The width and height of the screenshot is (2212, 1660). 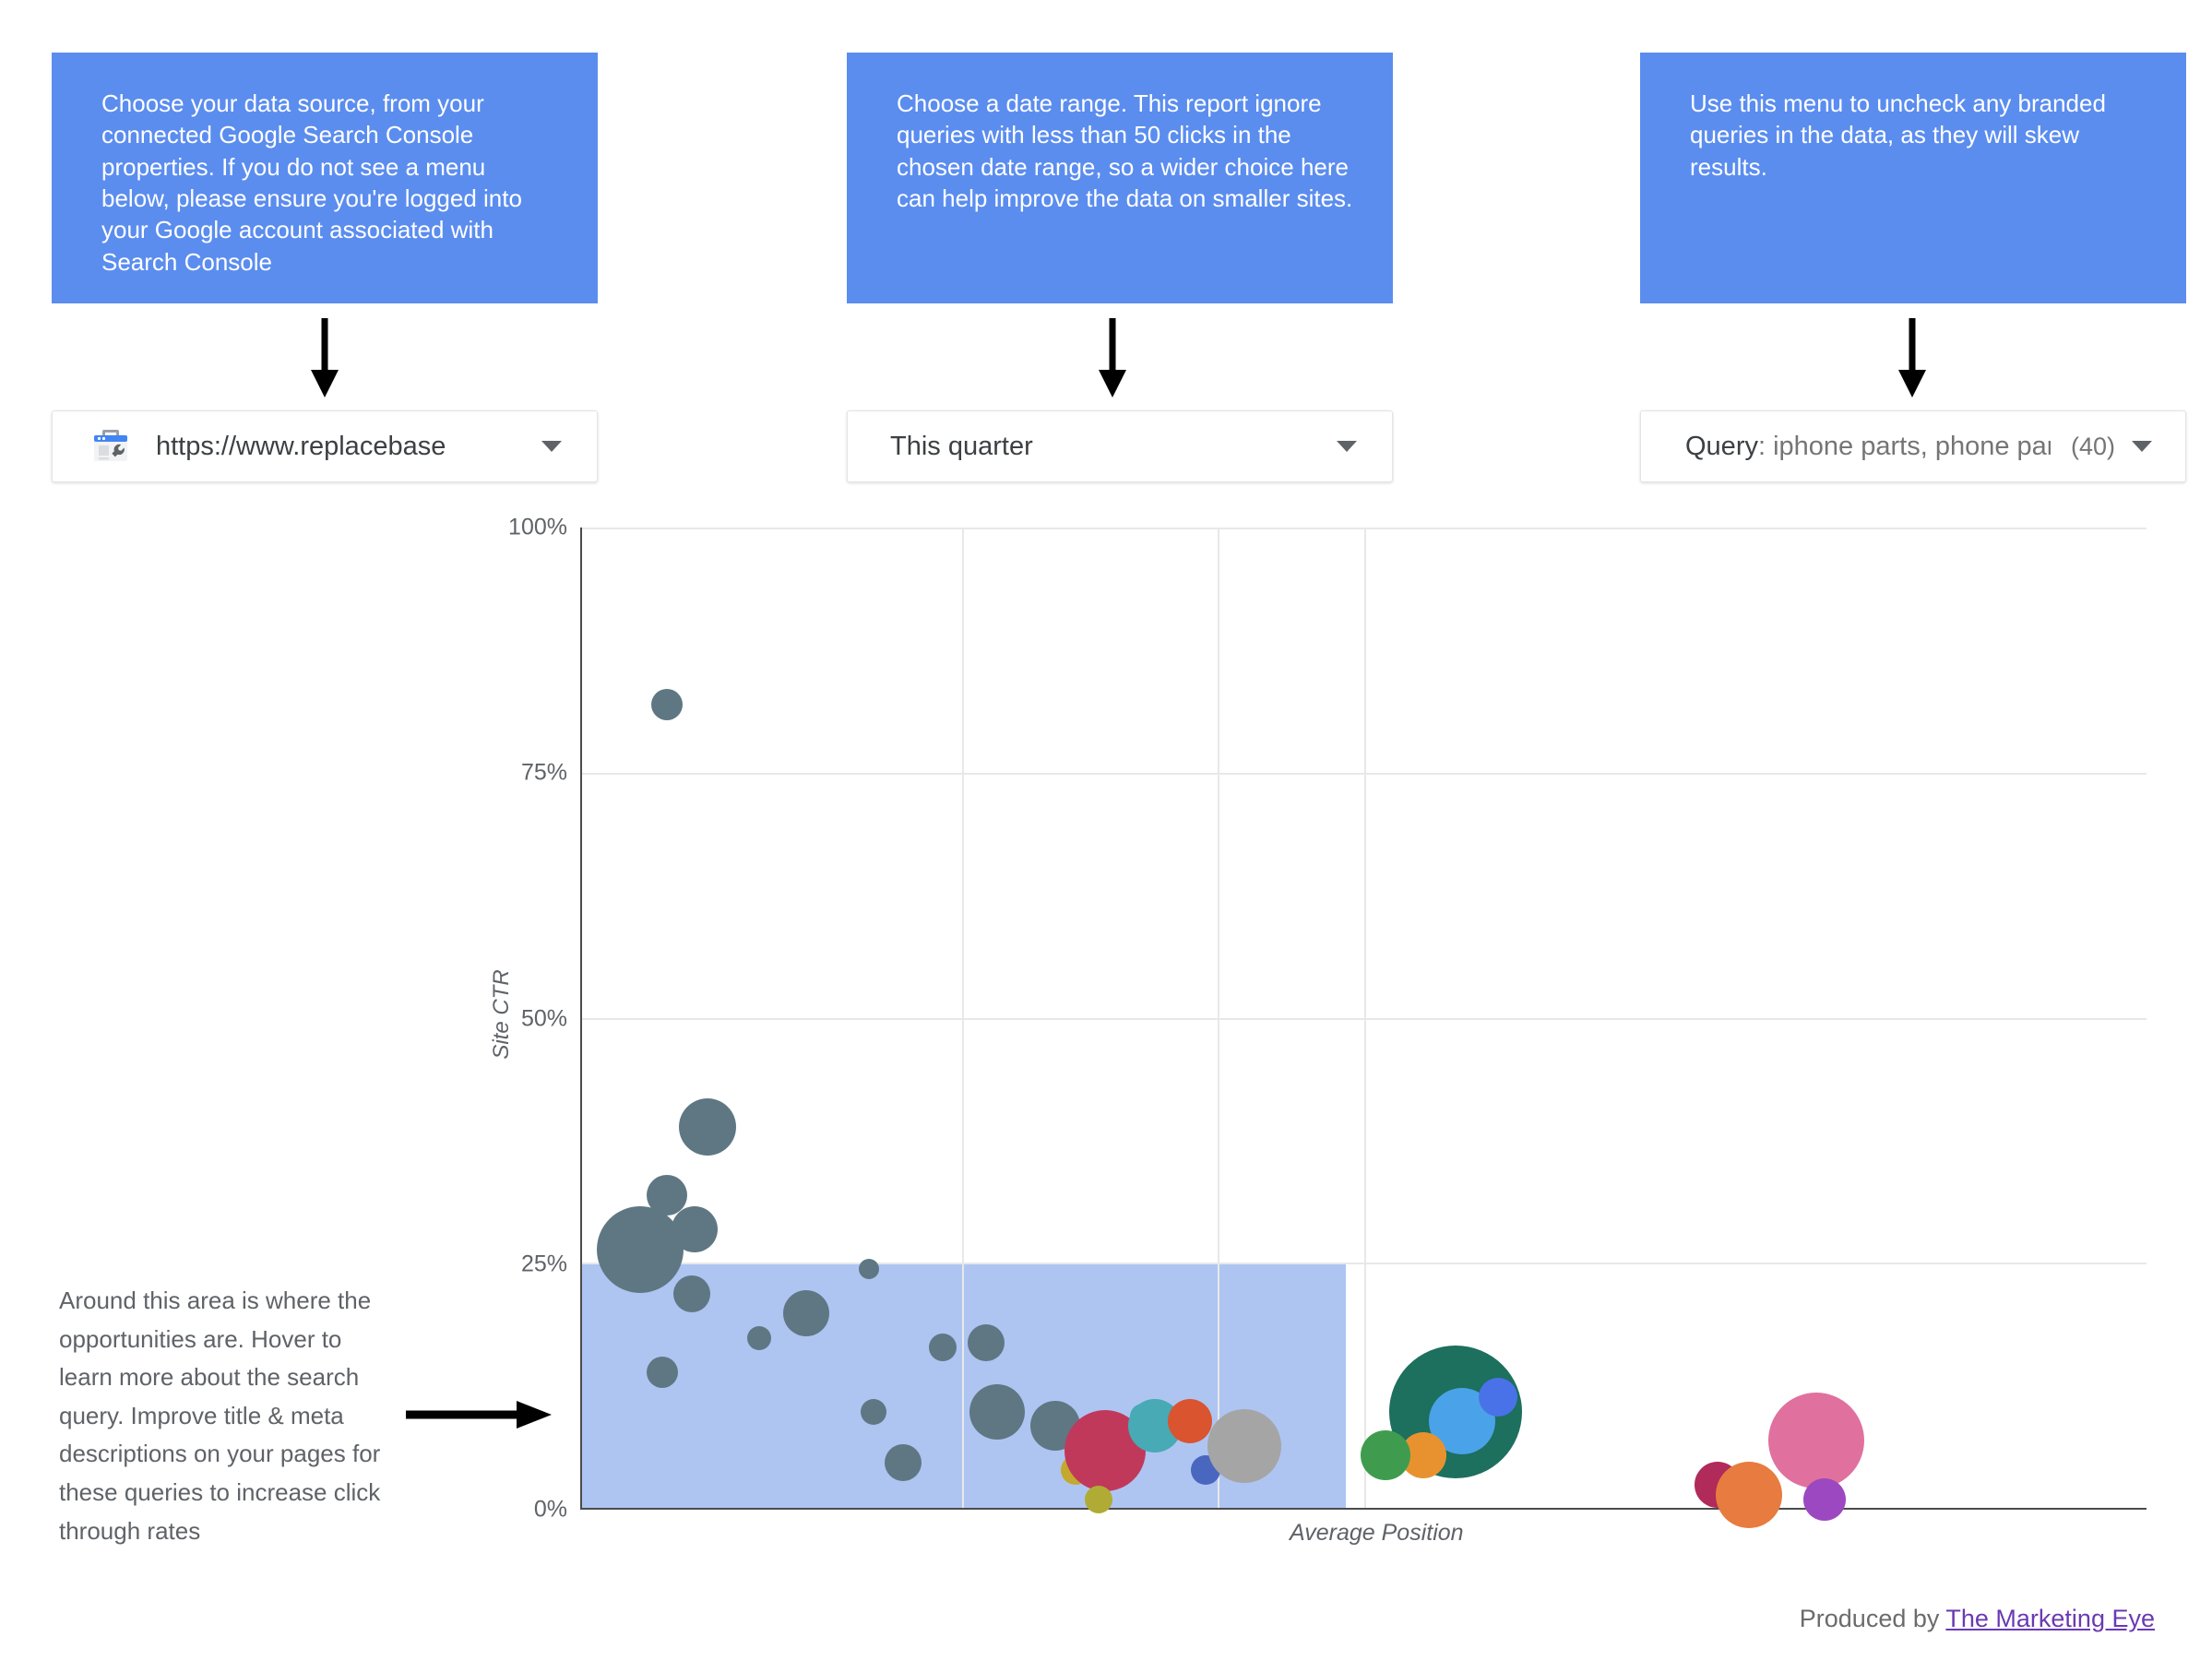 What do you see at coordinates (301, 446) in the screenshot?
I see `data-source-value: https://www.replacebase` at bounding box center [301, 446].